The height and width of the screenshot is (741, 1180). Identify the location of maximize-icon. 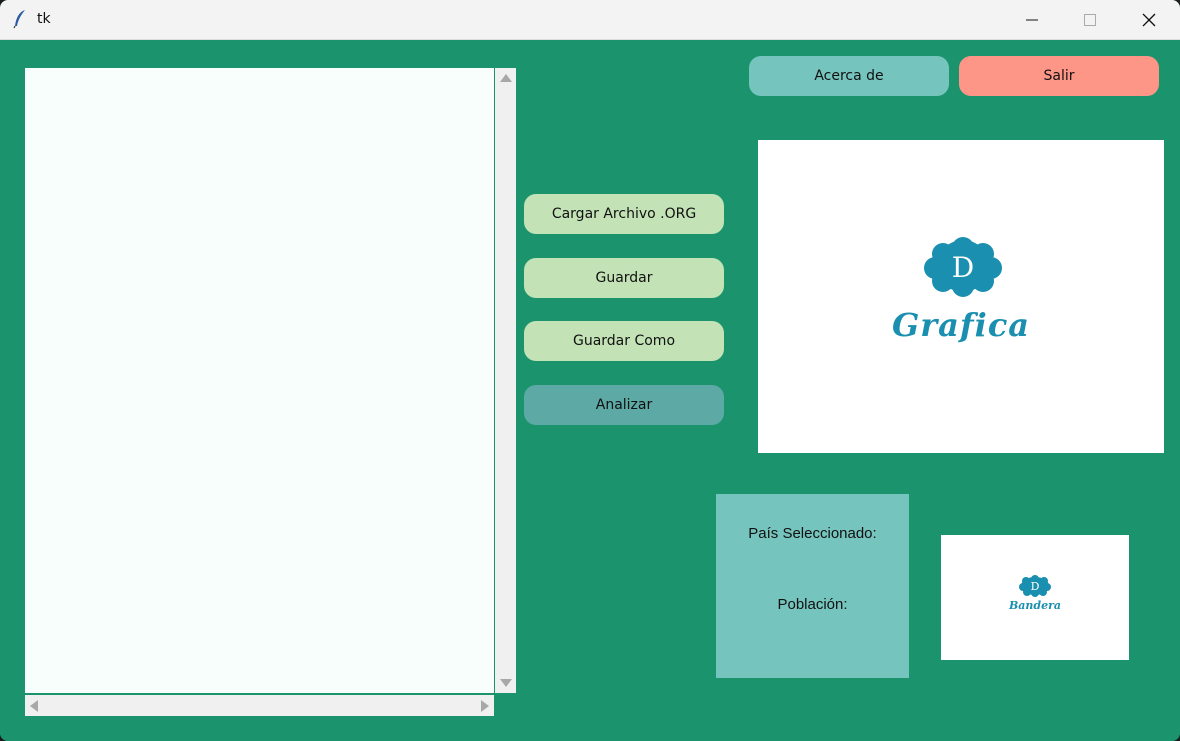
(1090, 20).